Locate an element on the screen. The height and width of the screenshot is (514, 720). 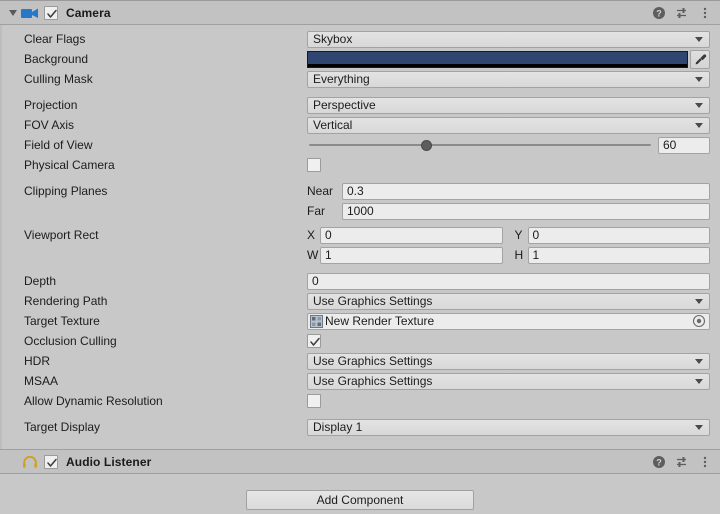
label-viewport-rect: Viewport Rect is located at coordinates (61, 235).